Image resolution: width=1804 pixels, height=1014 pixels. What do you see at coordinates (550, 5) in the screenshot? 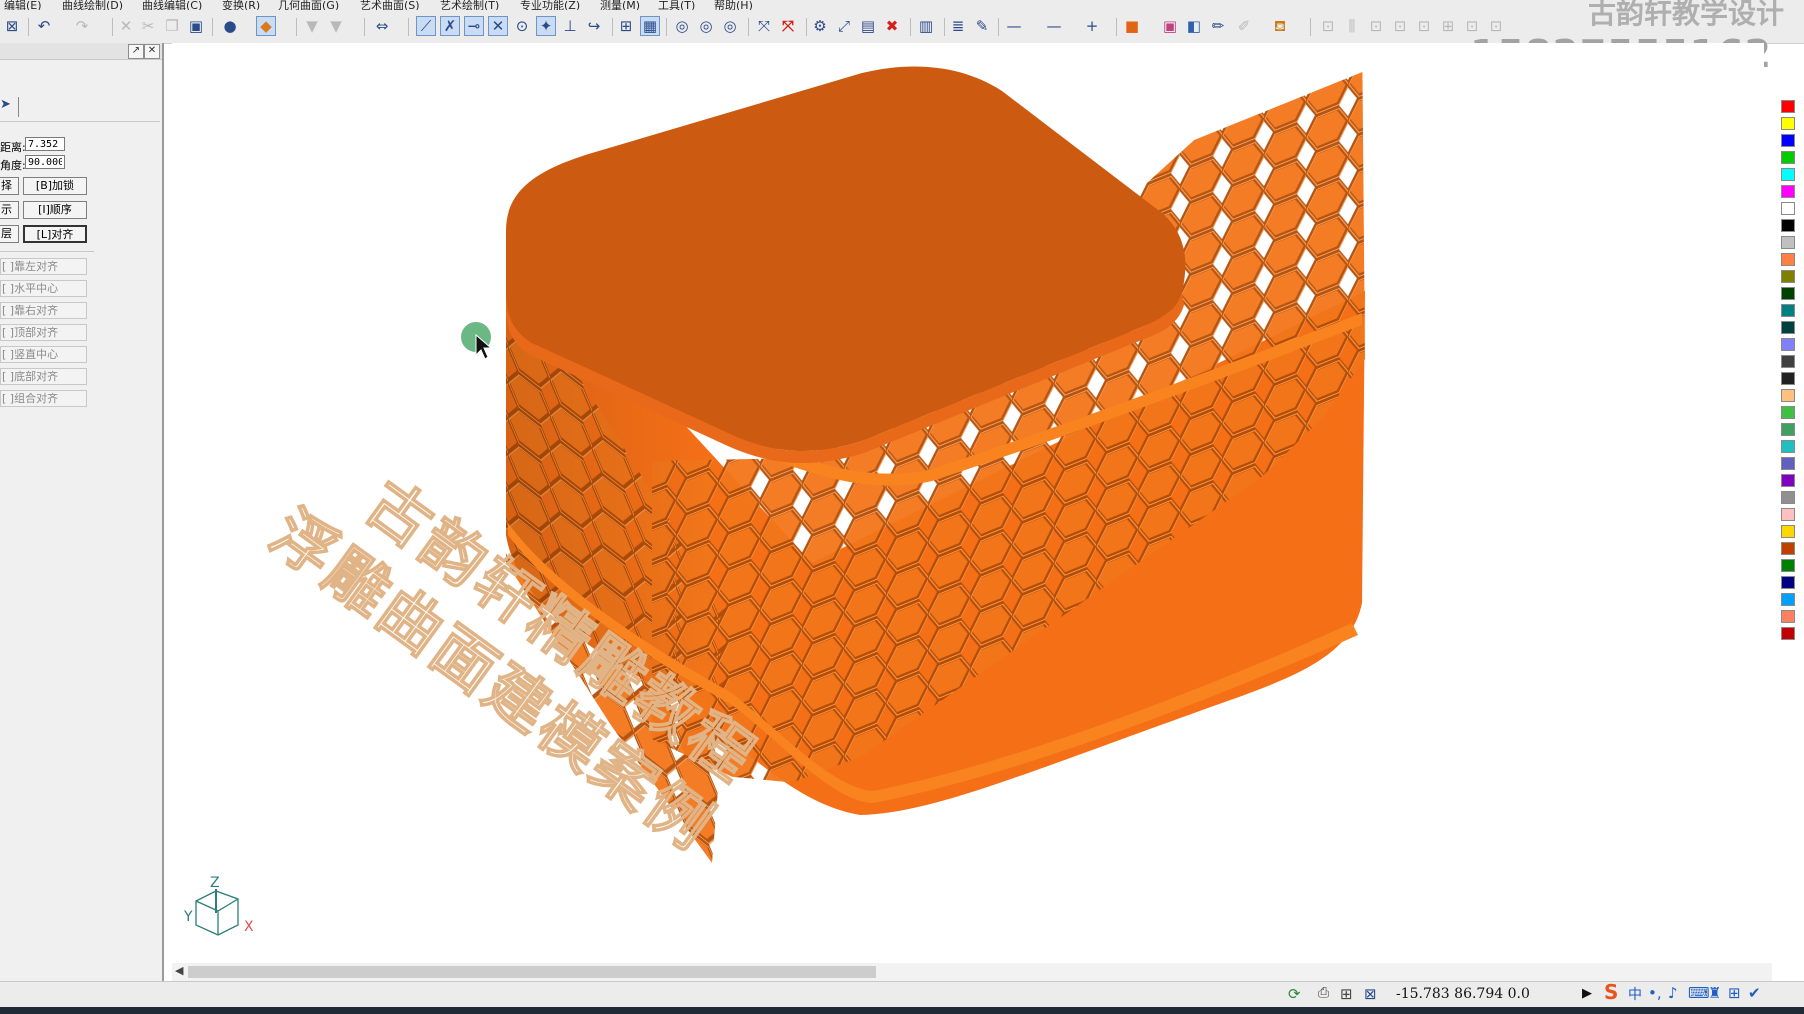
I see `menu-special: 专业功能(Z)` at bounding box center [550, 5].